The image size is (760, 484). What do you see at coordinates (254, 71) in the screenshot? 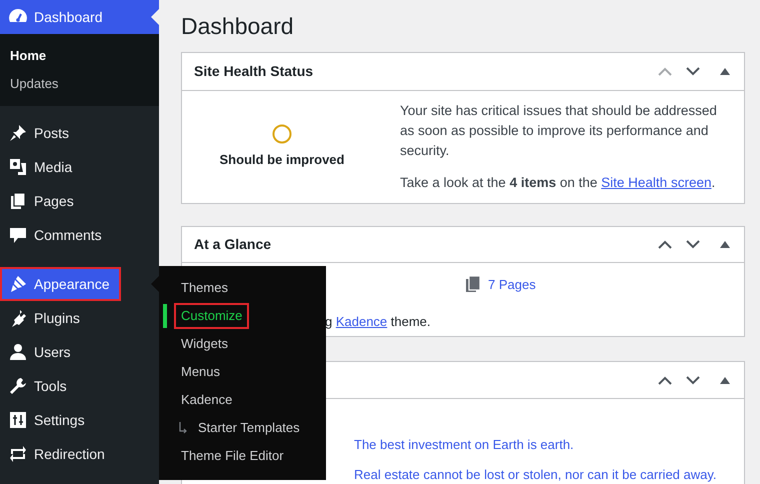
I see `panel-title: Site Health Status` at bounding box center [254, 71].